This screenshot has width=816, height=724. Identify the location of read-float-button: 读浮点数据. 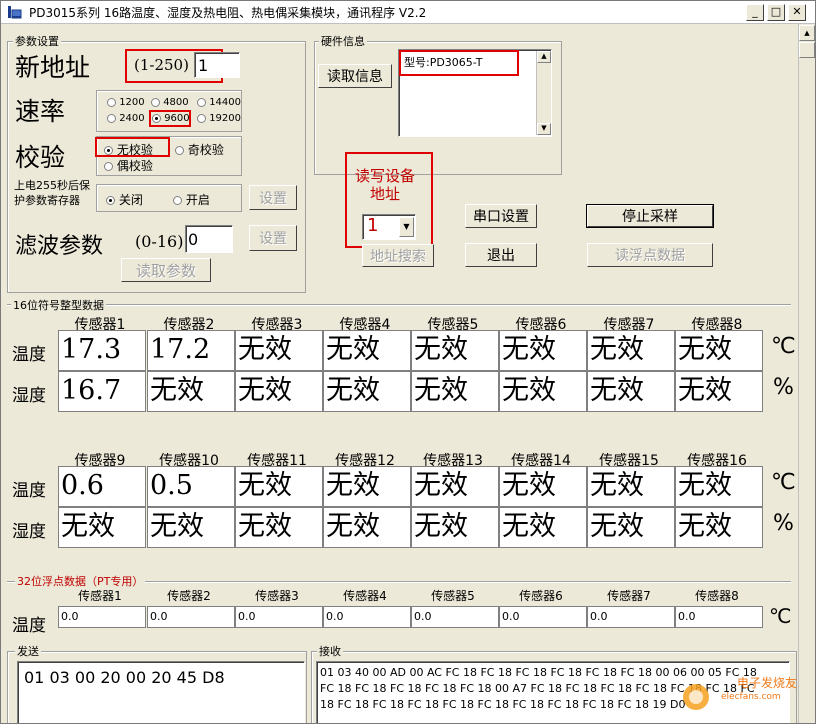
(650, 255).